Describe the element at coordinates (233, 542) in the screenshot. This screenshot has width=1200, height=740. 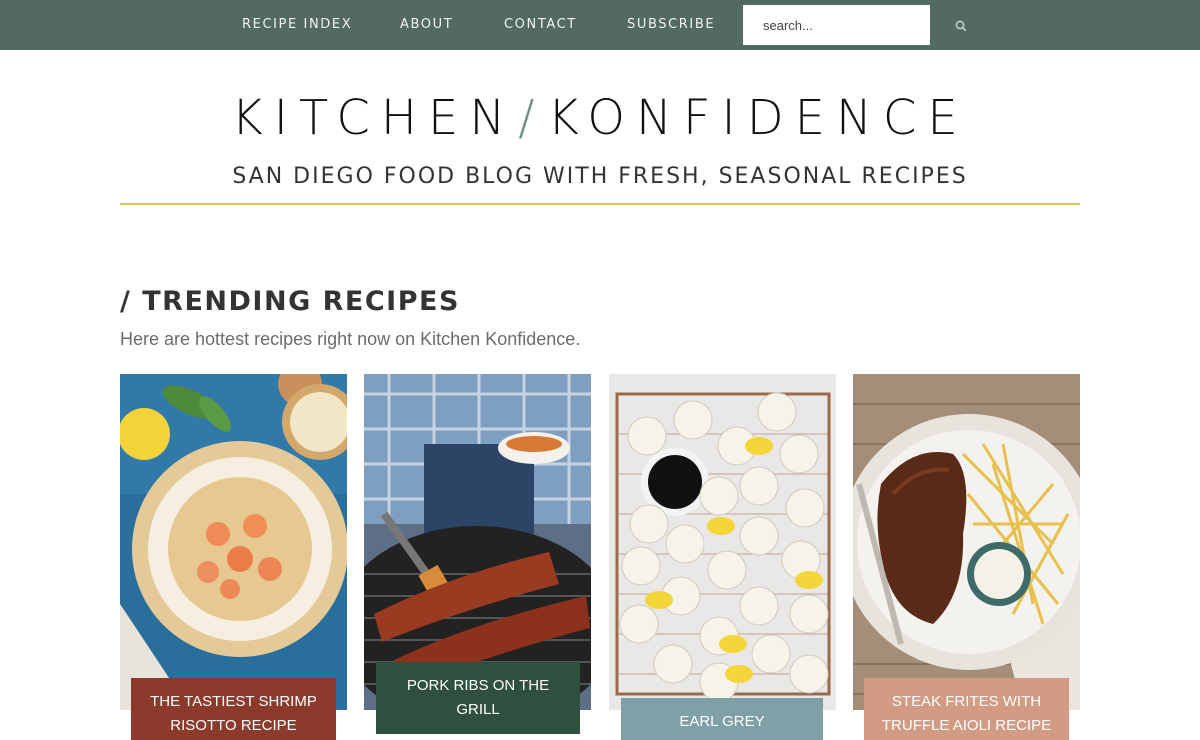
I see `recipe-image-shrimp-risotto` at that location.